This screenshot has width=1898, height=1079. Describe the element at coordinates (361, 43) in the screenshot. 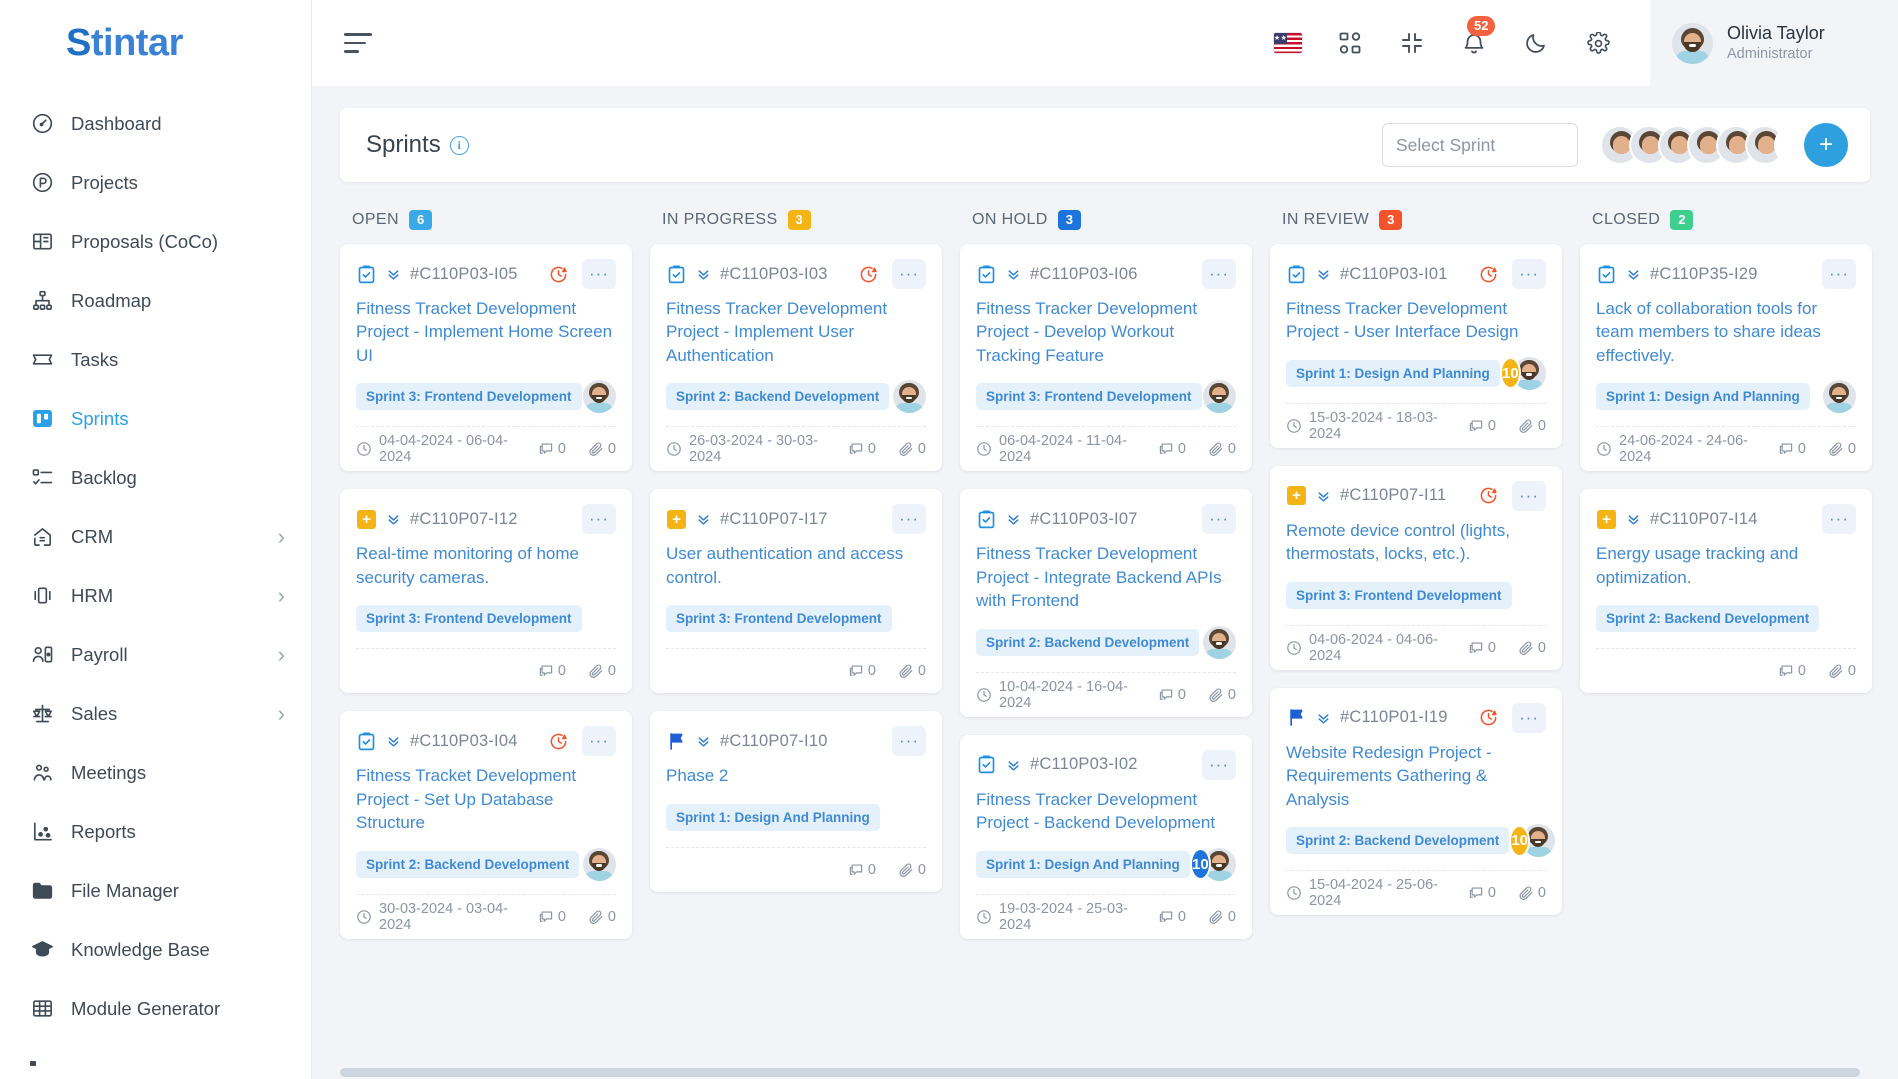

I see `hamburger-icon` at that location.